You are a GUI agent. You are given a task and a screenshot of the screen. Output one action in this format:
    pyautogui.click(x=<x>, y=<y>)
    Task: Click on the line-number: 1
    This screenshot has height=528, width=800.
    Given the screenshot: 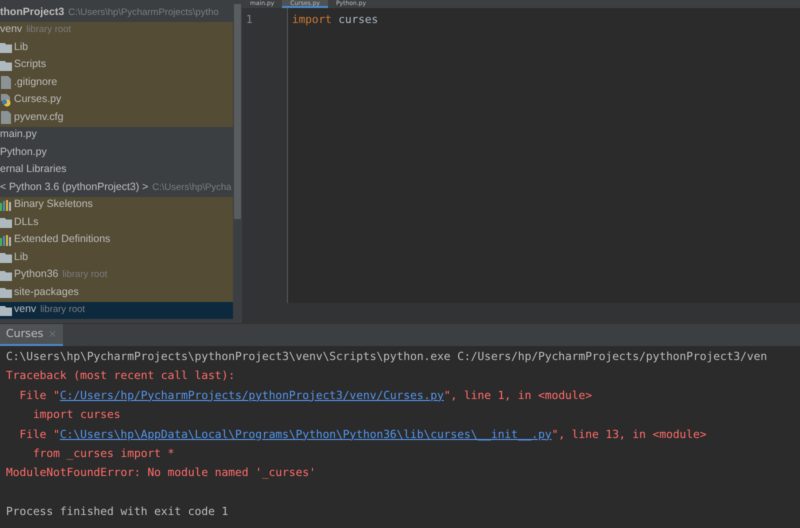 What is the action you would take?
    pyautogui.click(x=250, y=20)
    